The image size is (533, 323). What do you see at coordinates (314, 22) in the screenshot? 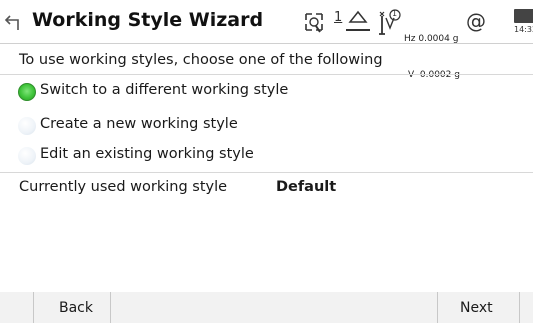
I see `atr-search-icon` at bounding box center [314, 22].